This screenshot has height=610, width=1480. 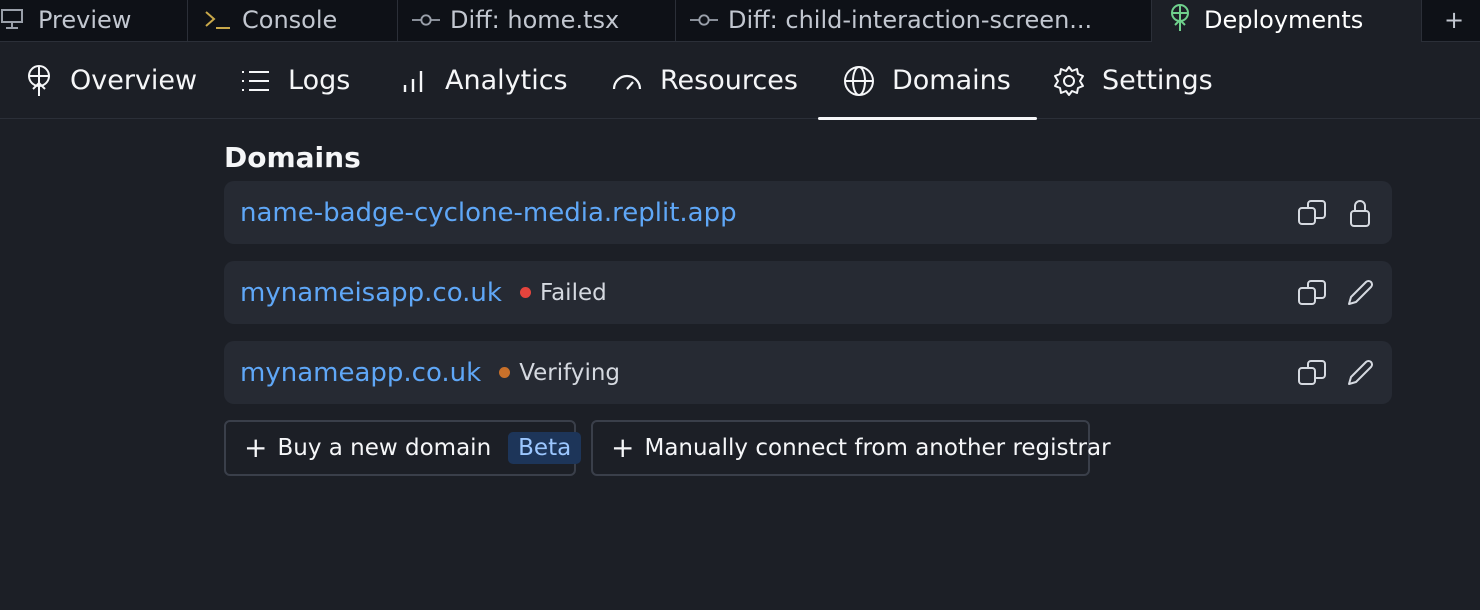 What do you see at coordinates (1284, 20) in the screenshot?
I see `tab-label: Deployments` at bounding box center [1284, 20].